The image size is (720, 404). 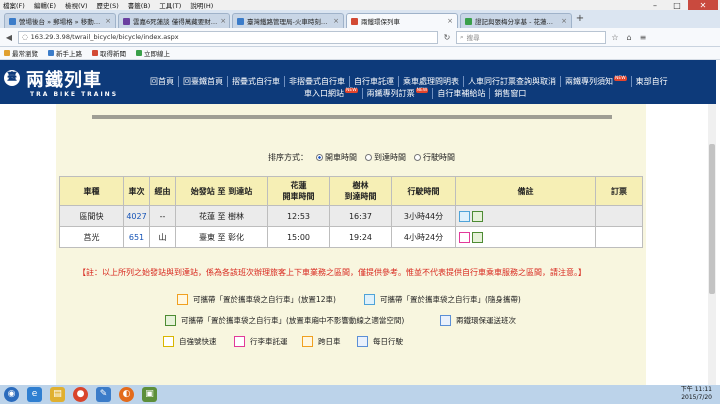 I want to click on bookmark-icon, so click(x=95, y=53).